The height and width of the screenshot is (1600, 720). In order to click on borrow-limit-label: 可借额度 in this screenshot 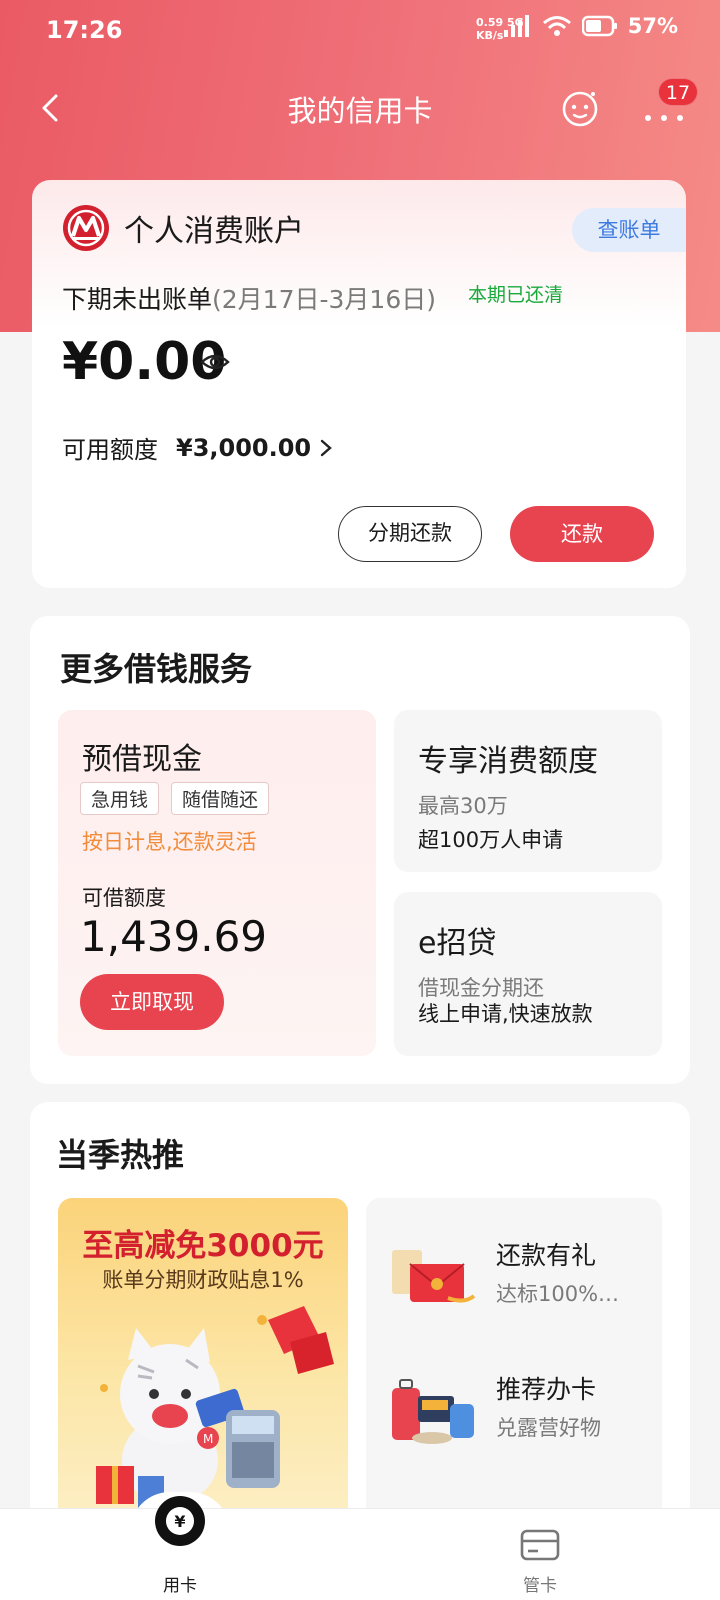, I will do `click(124, 898)`.